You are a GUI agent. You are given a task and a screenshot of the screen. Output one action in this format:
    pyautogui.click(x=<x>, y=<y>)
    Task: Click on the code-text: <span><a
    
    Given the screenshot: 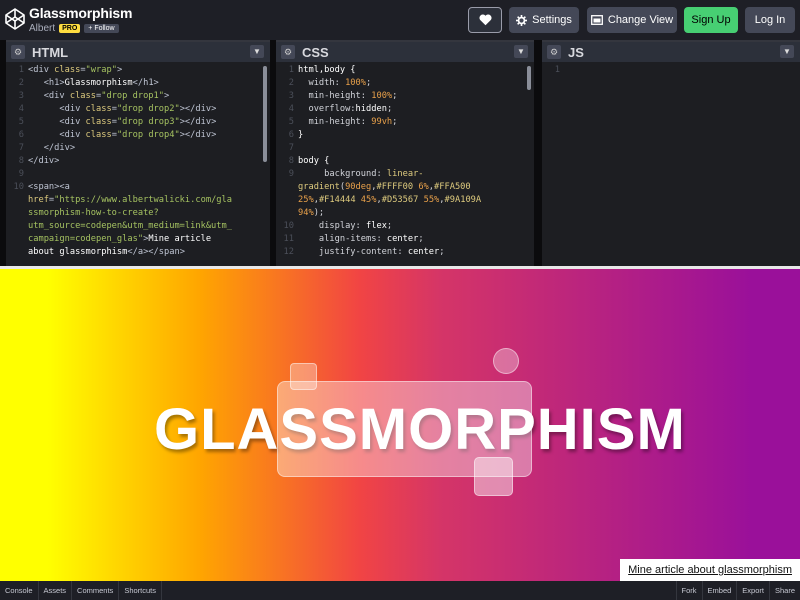 What is the action you would take?
    pyautogui.click(x=49, y=187)
    